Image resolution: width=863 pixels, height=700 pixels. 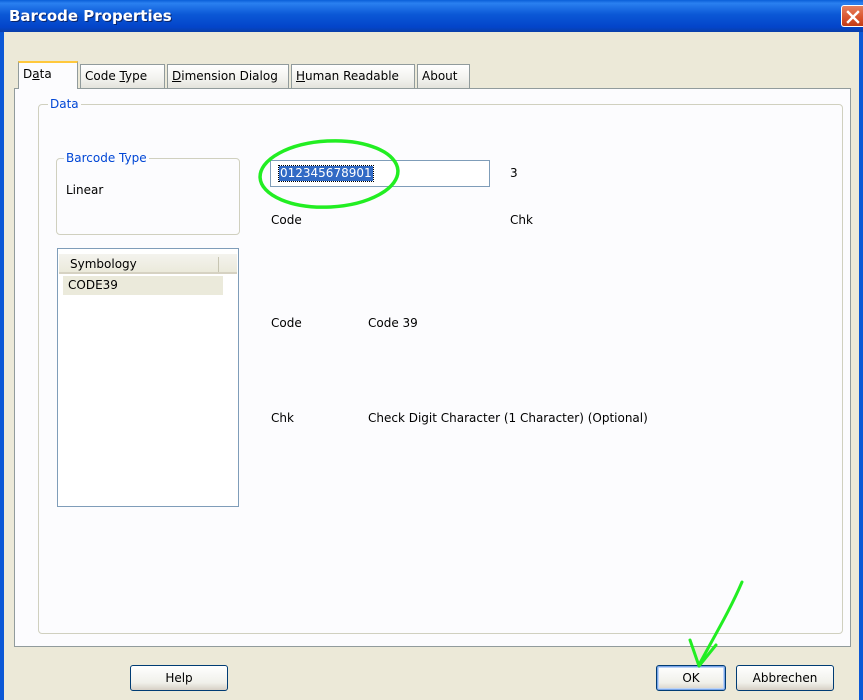 I want to click on legend-chk-key: Chk, so click(x=282, y=418).